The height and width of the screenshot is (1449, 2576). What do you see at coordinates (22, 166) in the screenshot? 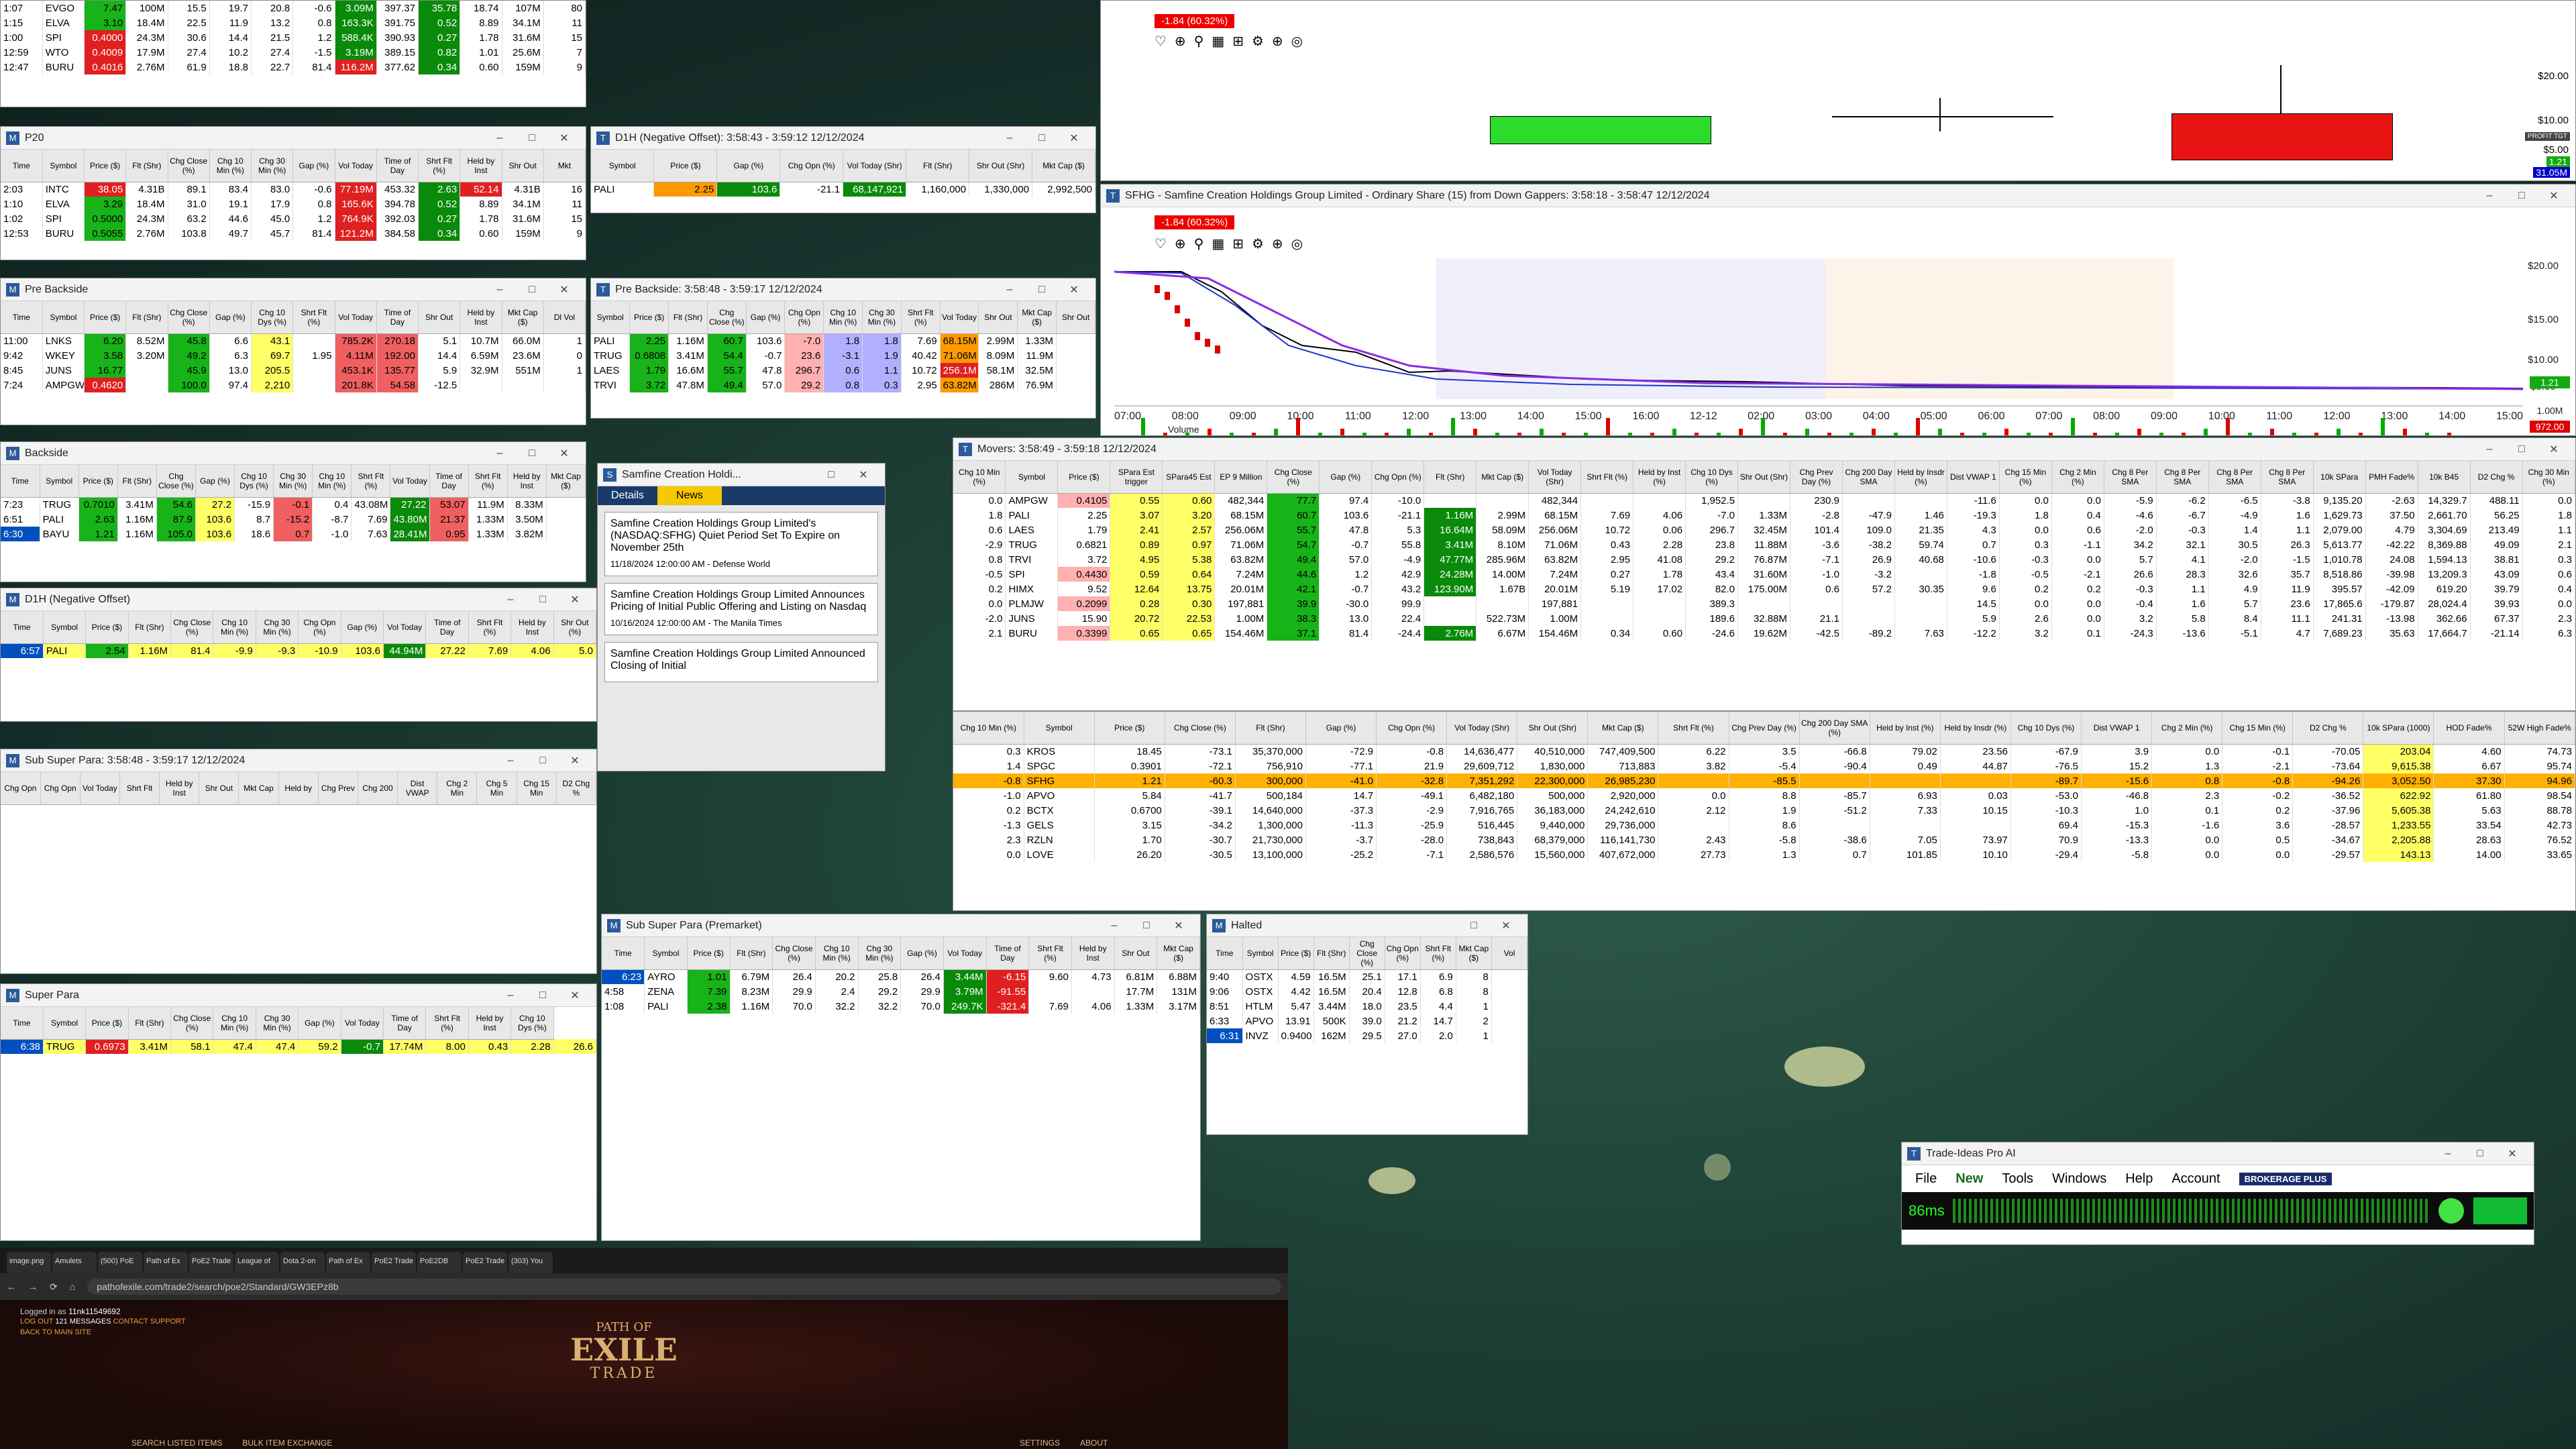
I see `column-header: Time` at bounding box center [22, 166].